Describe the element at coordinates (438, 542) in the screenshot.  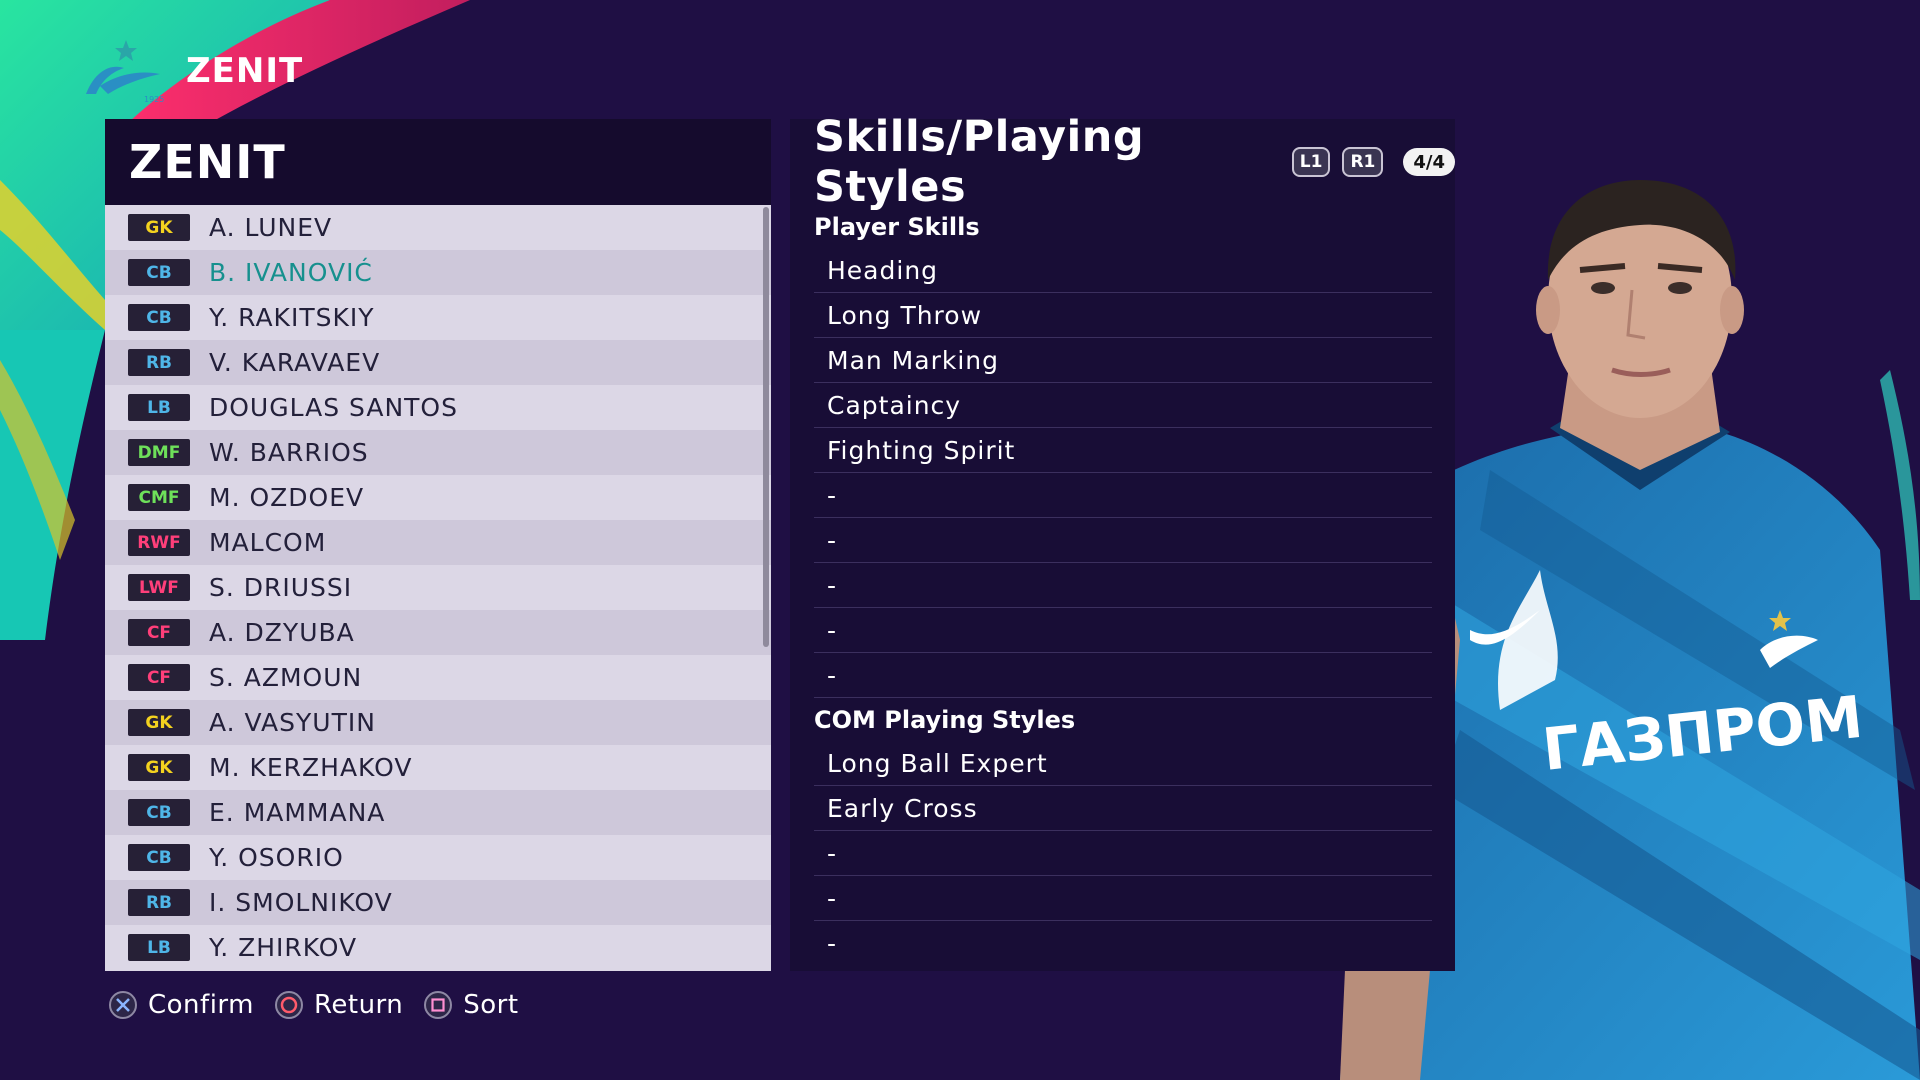
I see `player-row: RWF MALCOM` at that location.